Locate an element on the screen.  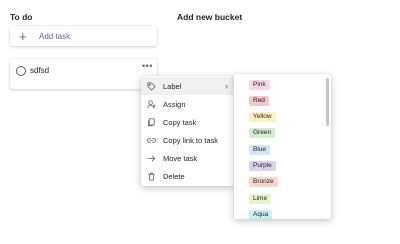
menu-item-copy-task: Copy task is located at coordinates (187, 122).